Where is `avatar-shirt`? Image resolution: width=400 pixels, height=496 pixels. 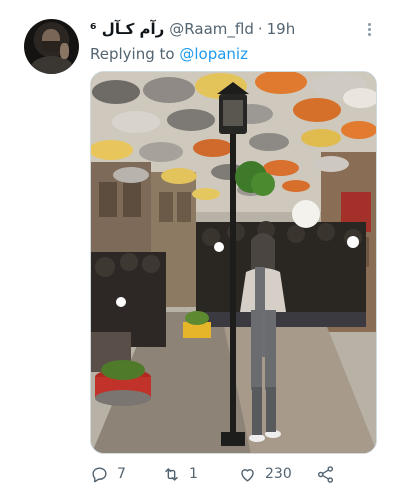 avatar-shirt is located at coordinates (52, 65).